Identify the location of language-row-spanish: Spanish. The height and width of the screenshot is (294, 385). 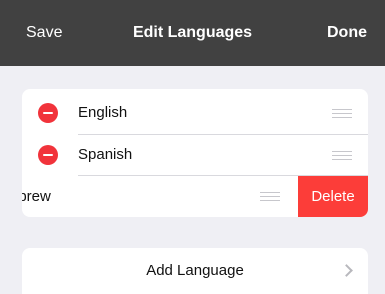
(195, 155).